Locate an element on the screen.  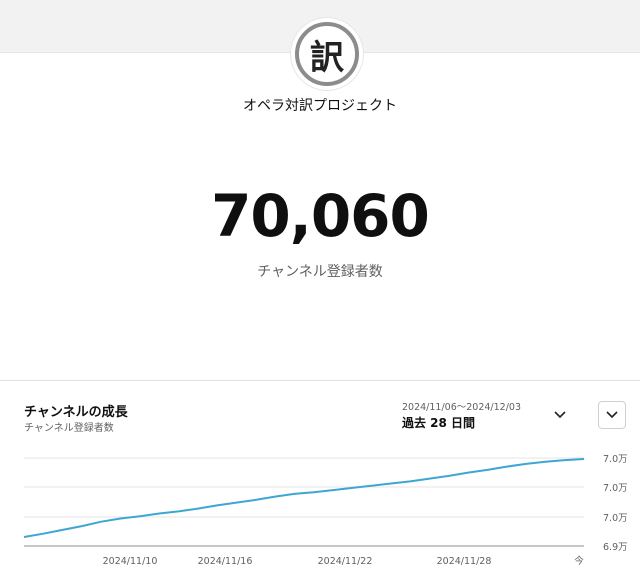
subscriber-count-label: チャンネル登録者数 is located at coordinates (320, 272).